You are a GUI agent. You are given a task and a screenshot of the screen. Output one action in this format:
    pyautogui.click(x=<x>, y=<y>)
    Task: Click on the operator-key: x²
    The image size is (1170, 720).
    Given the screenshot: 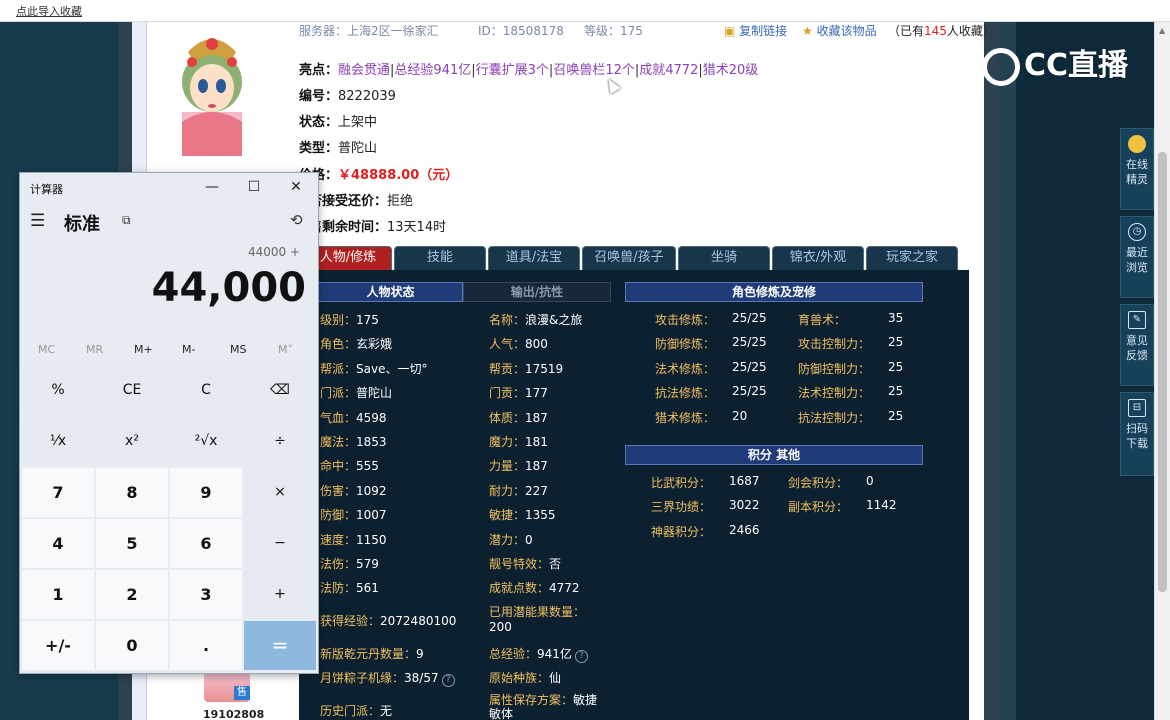 What is the action you would take?
    pyautogui.click(x=132, y=441)
    